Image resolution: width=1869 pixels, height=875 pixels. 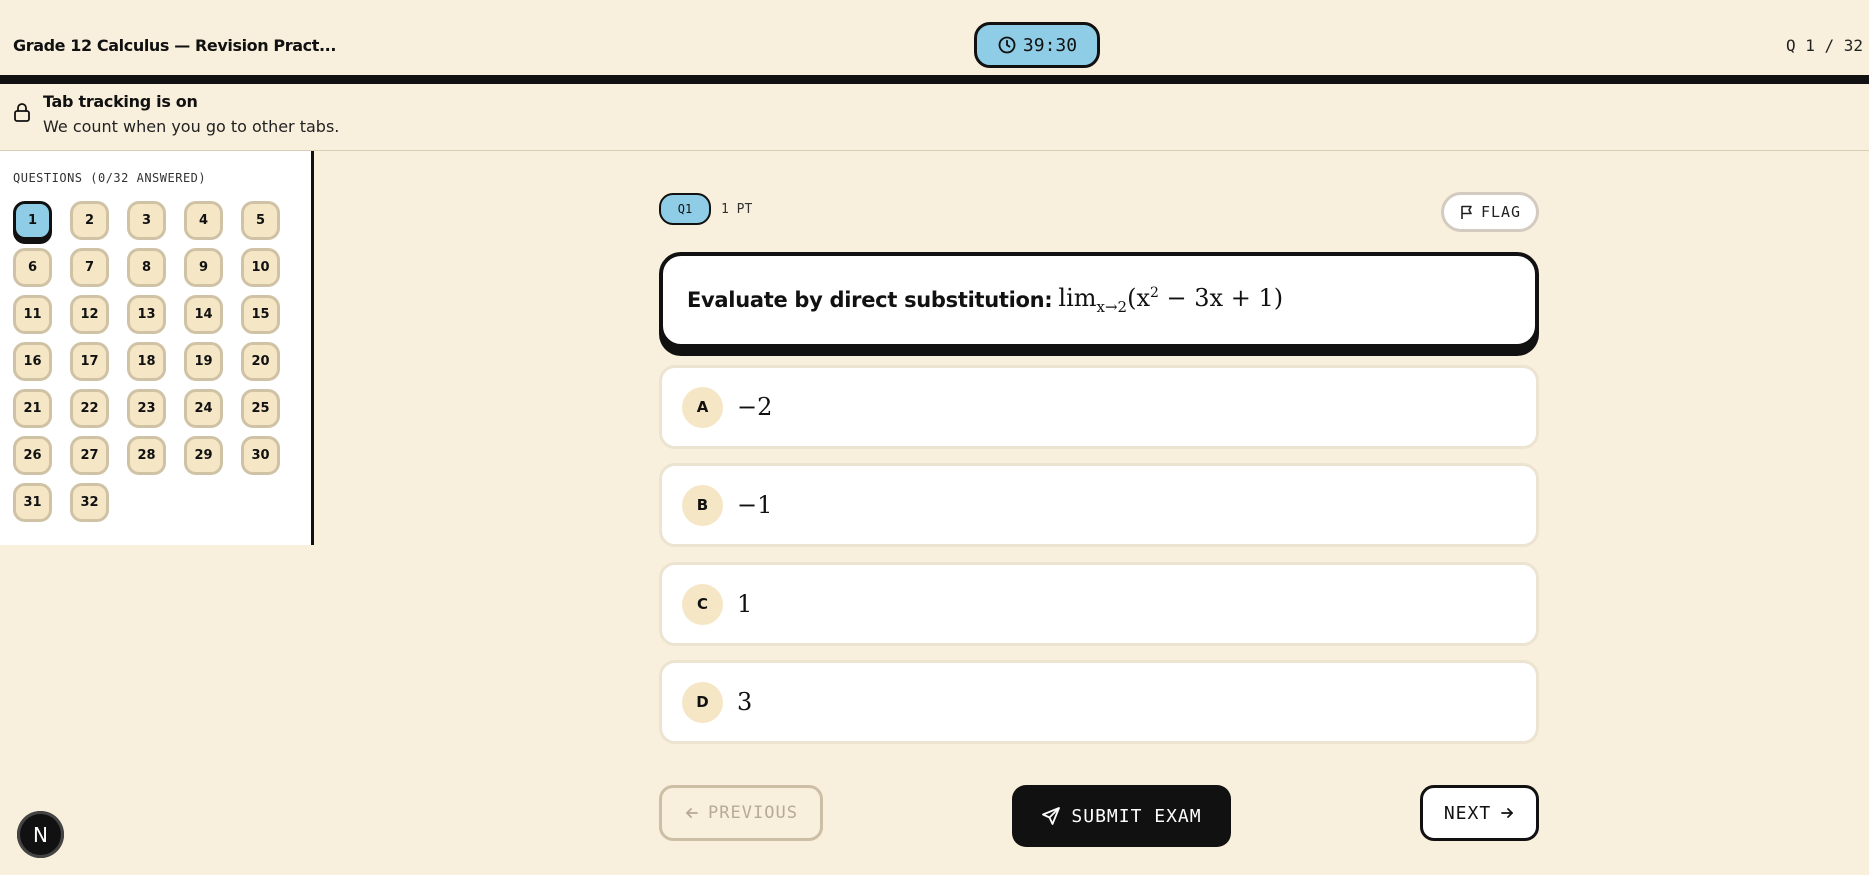 What do you see at coordinates (203, 361) in the screenshot?
I see `question-nav-19: 19` at bounding box center [203, 361].